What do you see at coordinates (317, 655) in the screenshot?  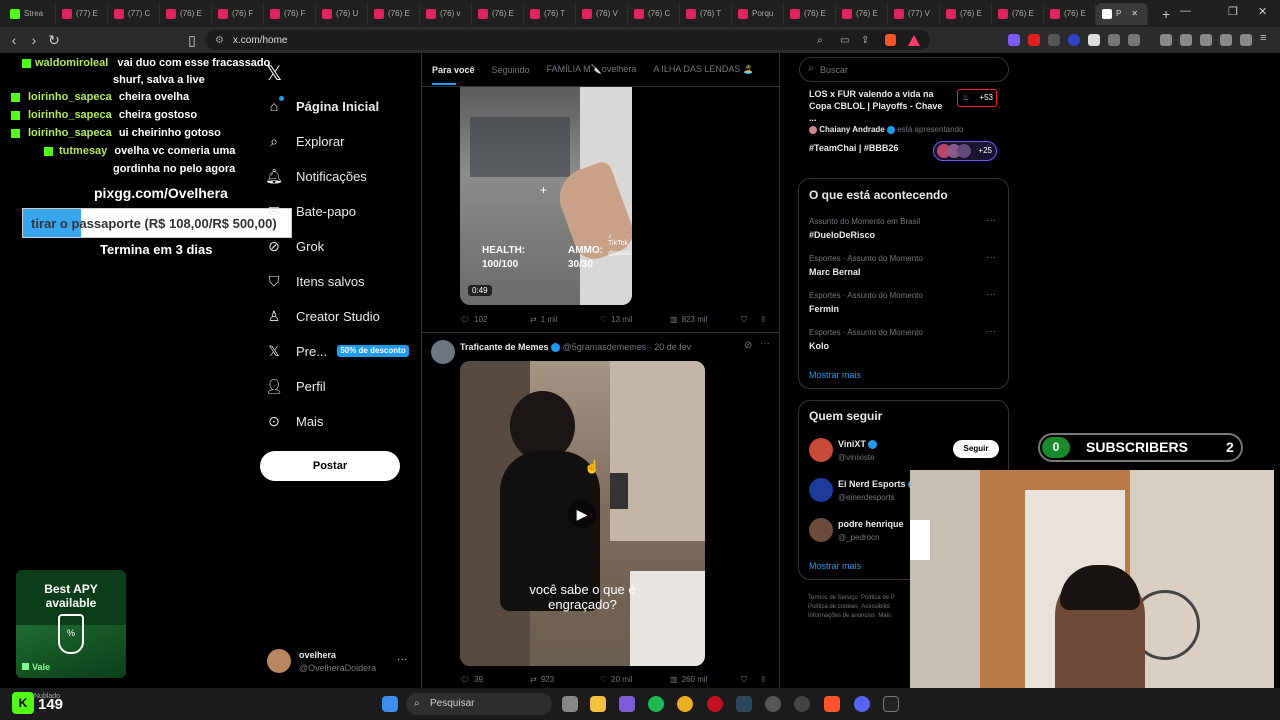 I see `account-name: ovelhera` at bounding box center [317, 655].